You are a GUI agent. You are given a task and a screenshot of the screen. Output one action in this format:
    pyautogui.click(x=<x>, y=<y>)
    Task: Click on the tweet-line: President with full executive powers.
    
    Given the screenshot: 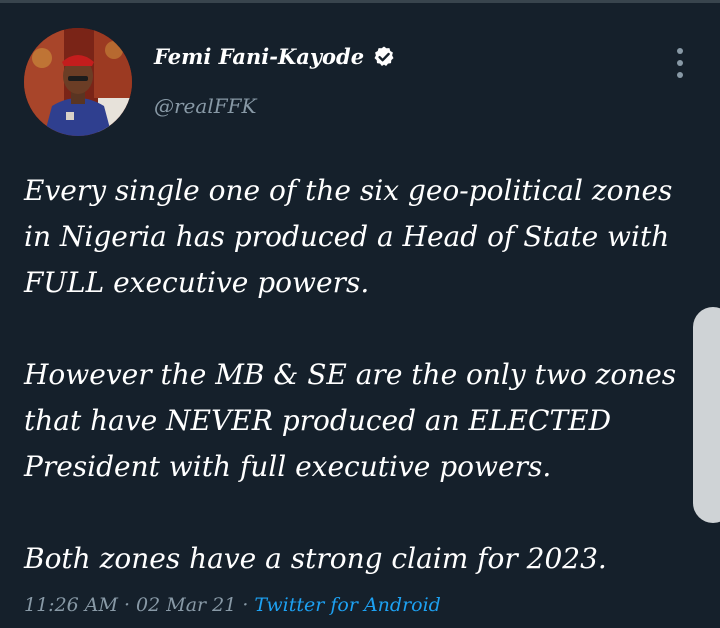 What is the action you would take?
    pyautogui.click(x=288, y=466)
    